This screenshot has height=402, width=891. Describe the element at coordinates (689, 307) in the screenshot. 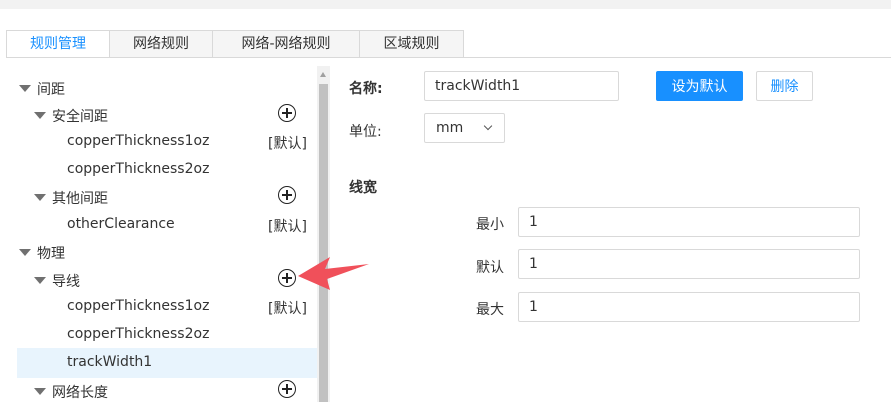

I see `max-input` at that location.